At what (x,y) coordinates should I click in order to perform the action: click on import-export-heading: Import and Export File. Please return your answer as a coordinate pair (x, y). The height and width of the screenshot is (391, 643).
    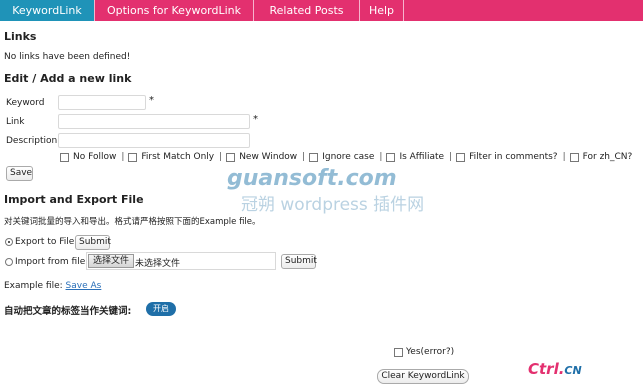
    Looking at the image, I should click on (74, 199).